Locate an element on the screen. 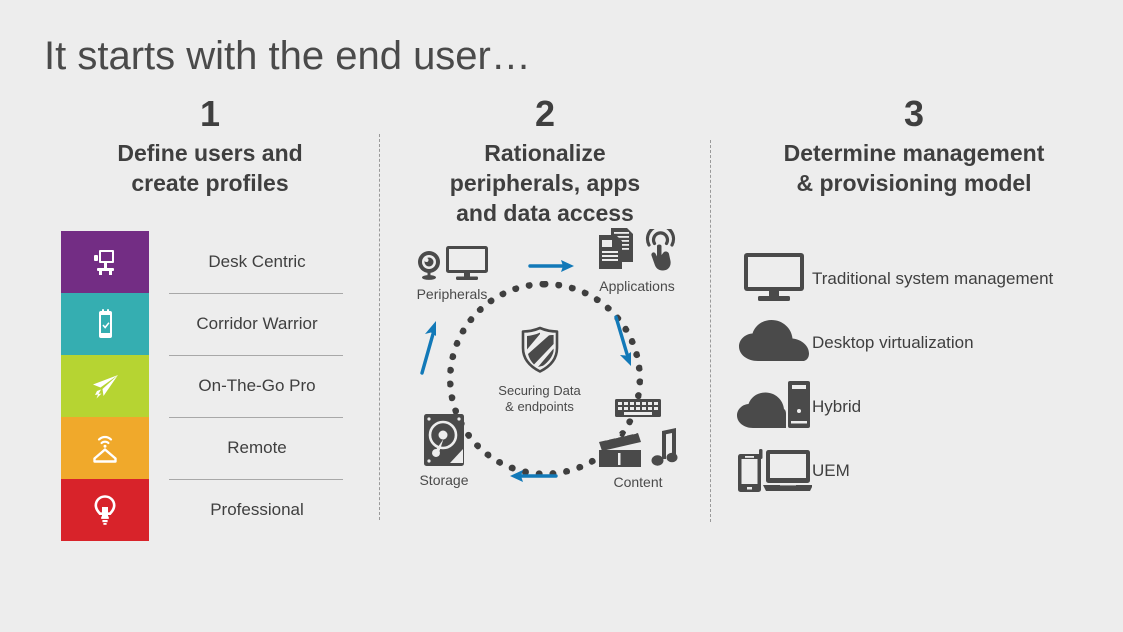  documents-icon is located at coordinates (617, 252).